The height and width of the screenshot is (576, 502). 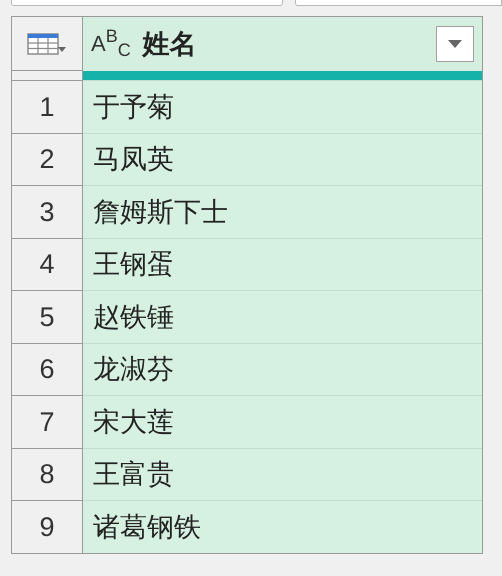 I want to click on table-cell: 龙淑芬, so click(x=282, y=368).